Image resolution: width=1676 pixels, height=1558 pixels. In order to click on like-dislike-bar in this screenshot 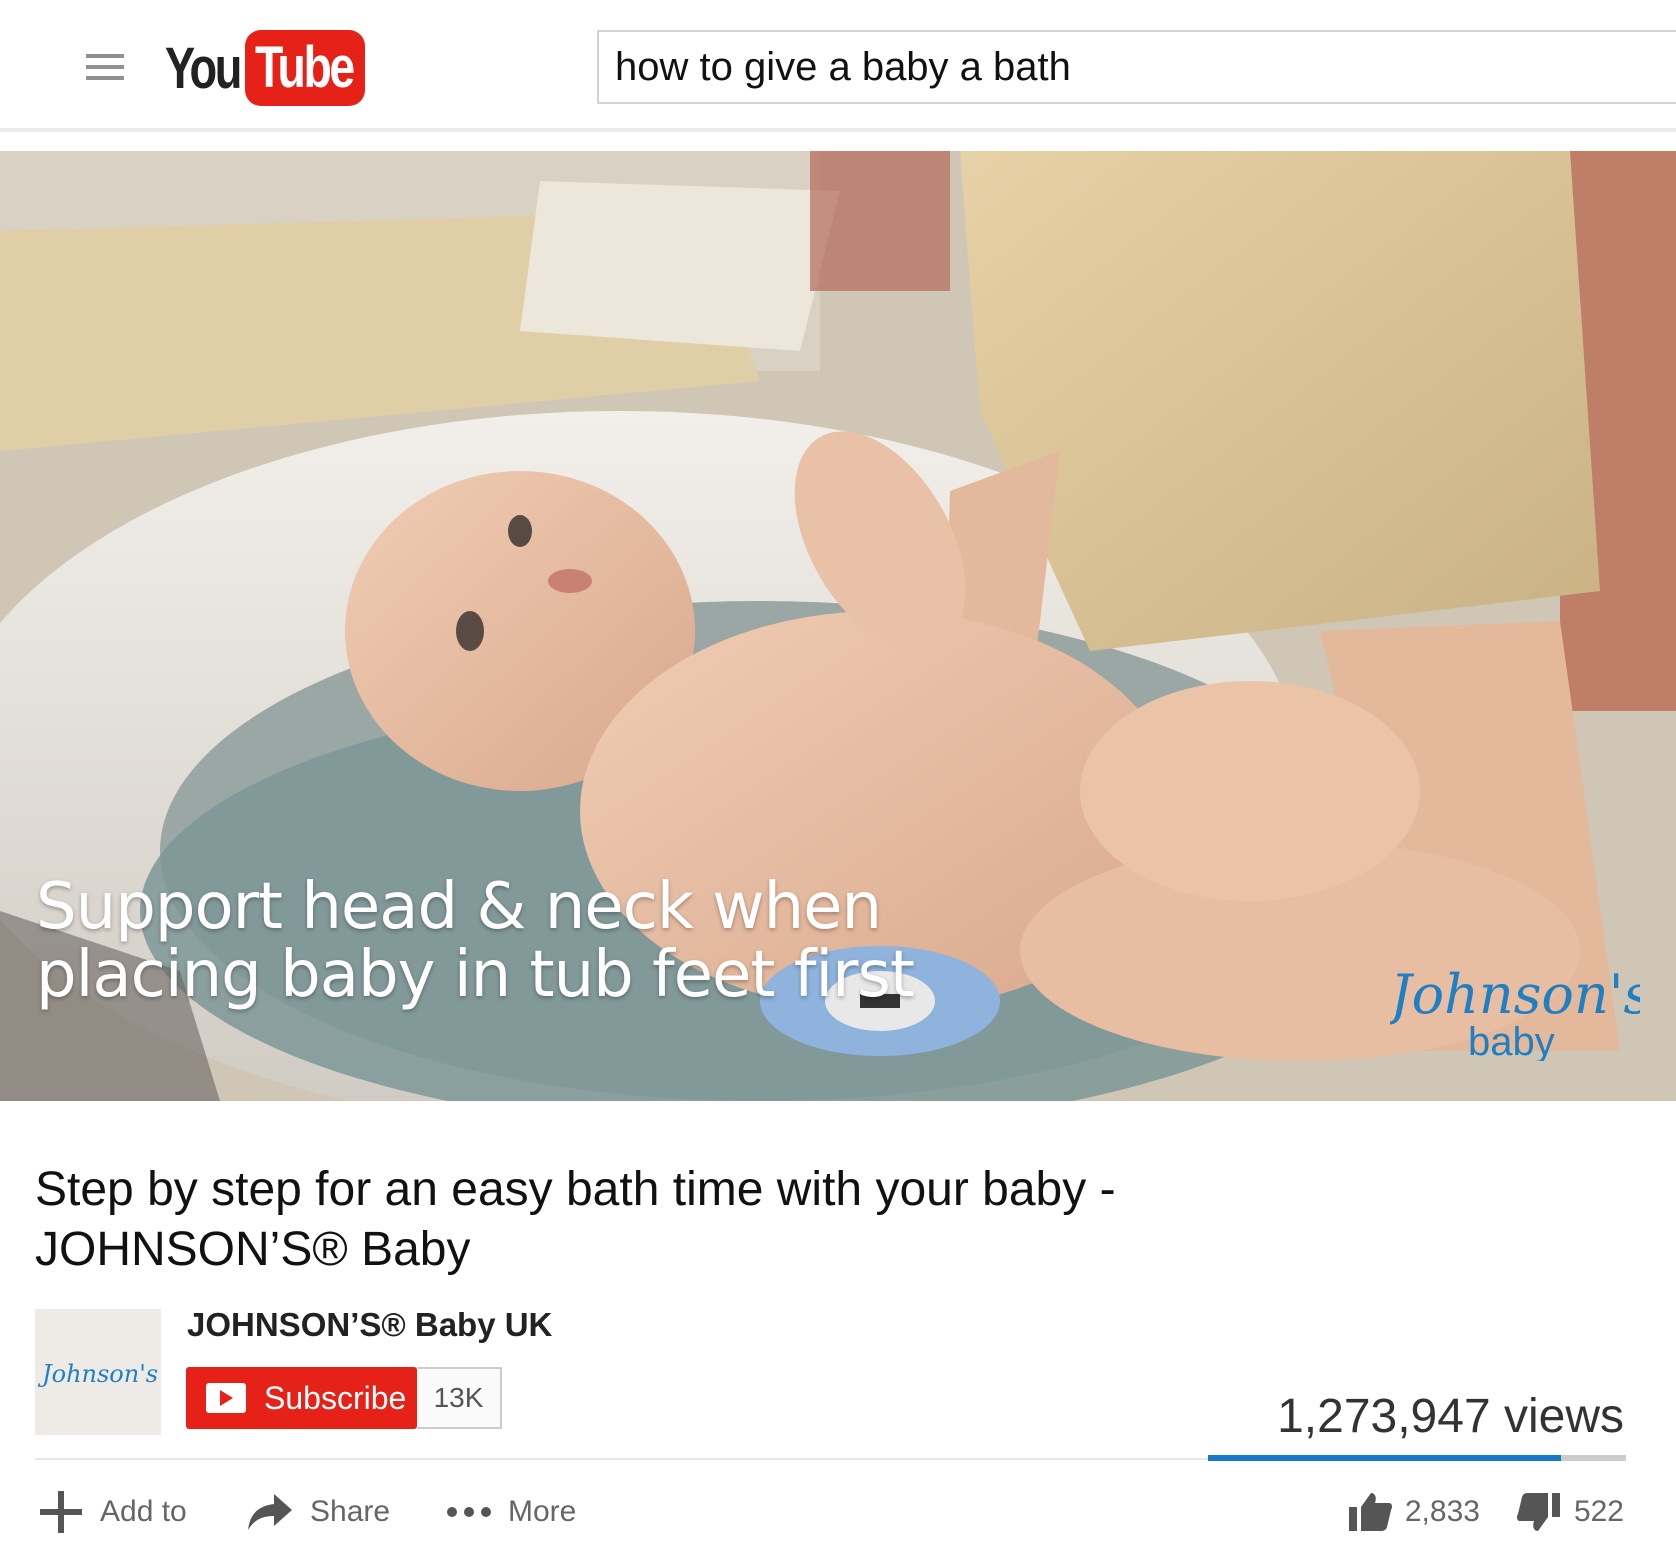, I will do `click(1417, 1458)`.